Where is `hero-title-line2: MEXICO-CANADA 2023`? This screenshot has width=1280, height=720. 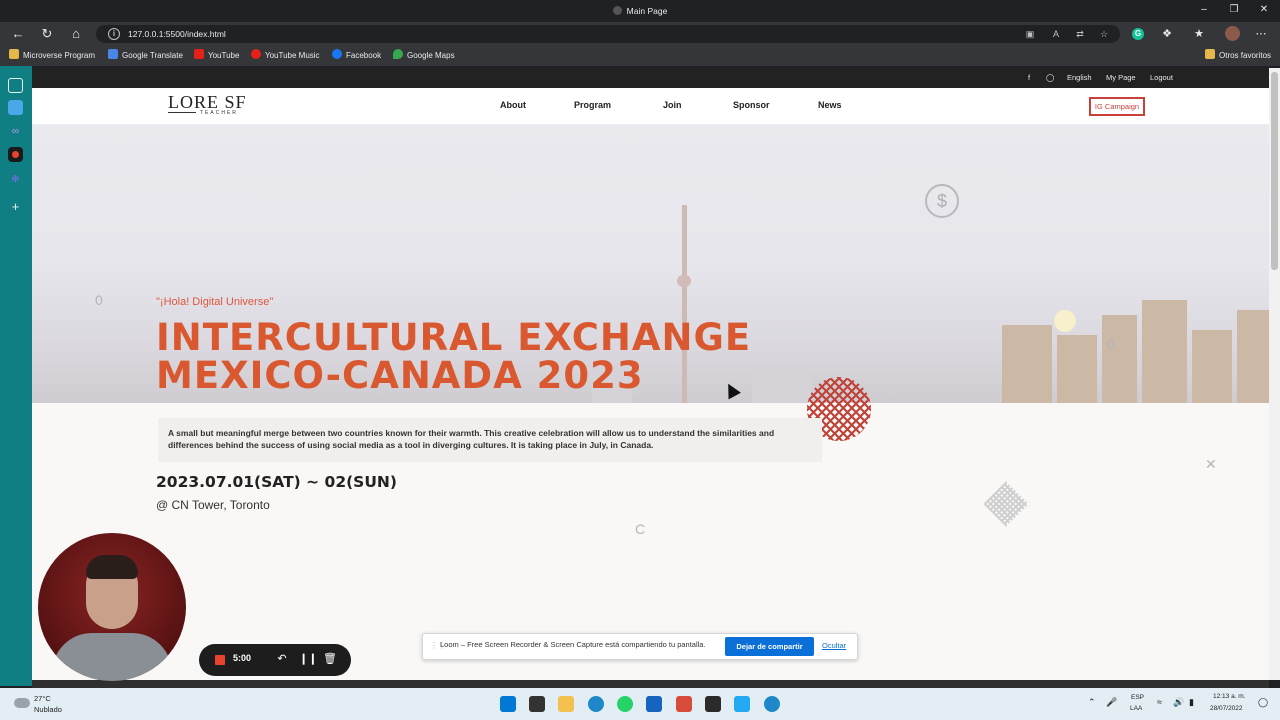 hero-title-line2: MEXICO-CANADA 2023 is located at coordinates (400, 375).